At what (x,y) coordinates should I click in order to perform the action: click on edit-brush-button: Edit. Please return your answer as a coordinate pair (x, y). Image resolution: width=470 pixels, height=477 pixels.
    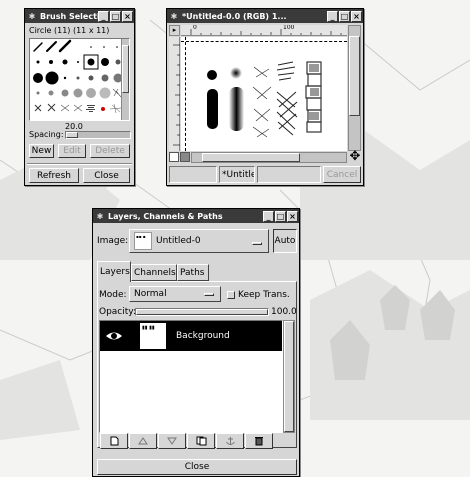
    Looking at the image, I should click on (72, 151).